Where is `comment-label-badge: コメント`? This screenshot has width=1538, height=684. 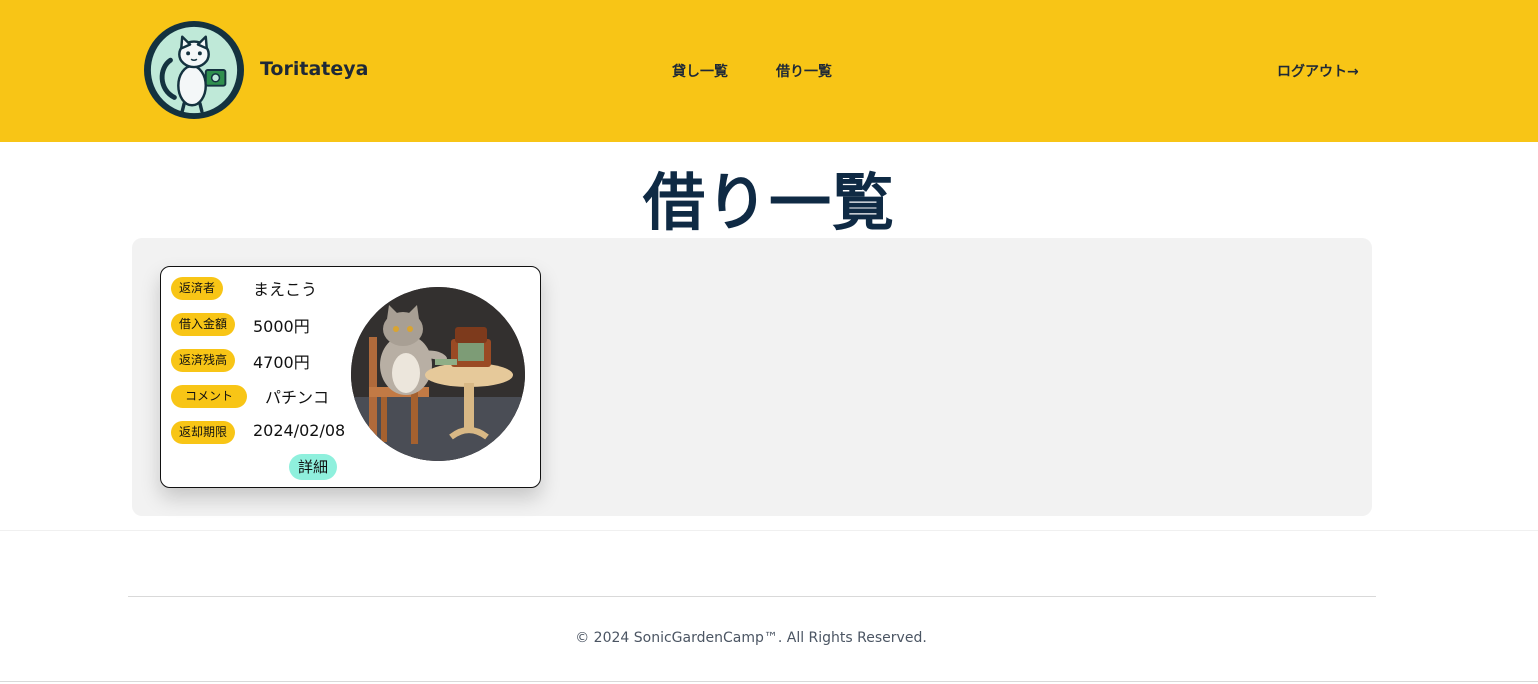 comment-label-badge: コメント is located at coordinates (209, 396).